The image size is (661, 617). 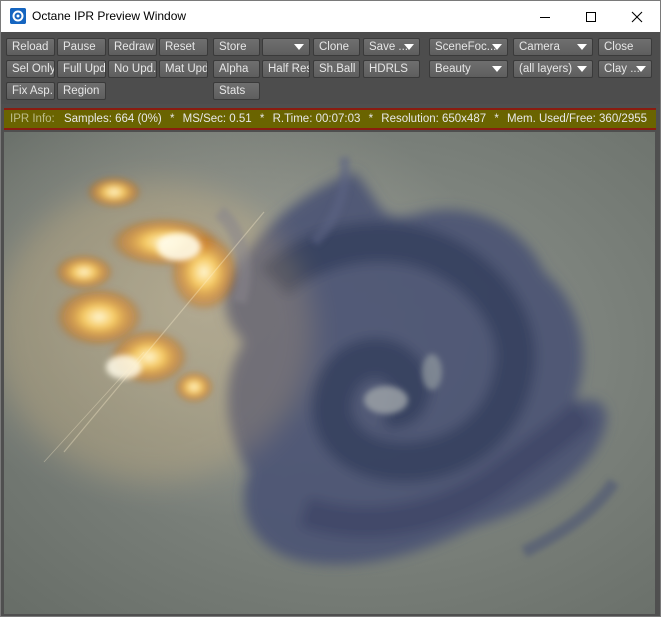 What do you see at coordinates (81, 47) in the screenshot?
I see `pause-button: Pause` at bounding box center [81, 47].